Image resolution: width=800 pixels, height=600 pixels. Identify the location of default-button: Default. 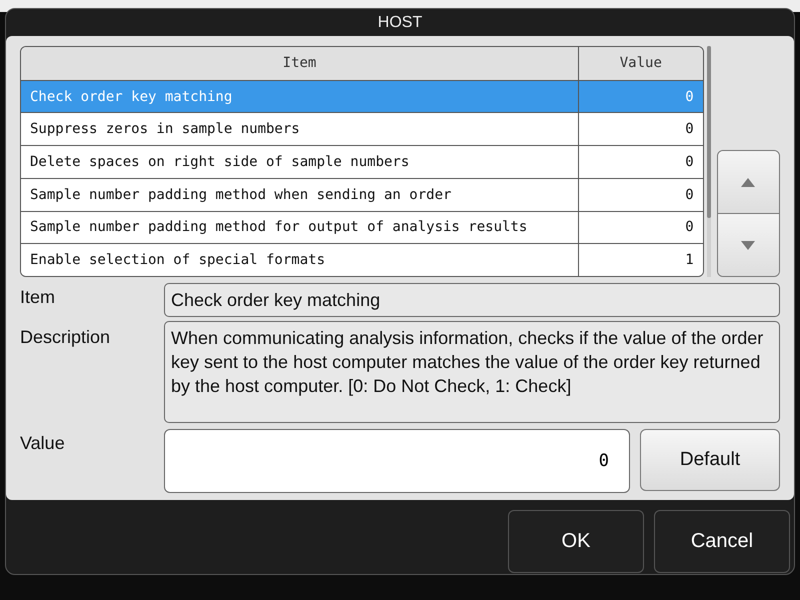
(710, 460).